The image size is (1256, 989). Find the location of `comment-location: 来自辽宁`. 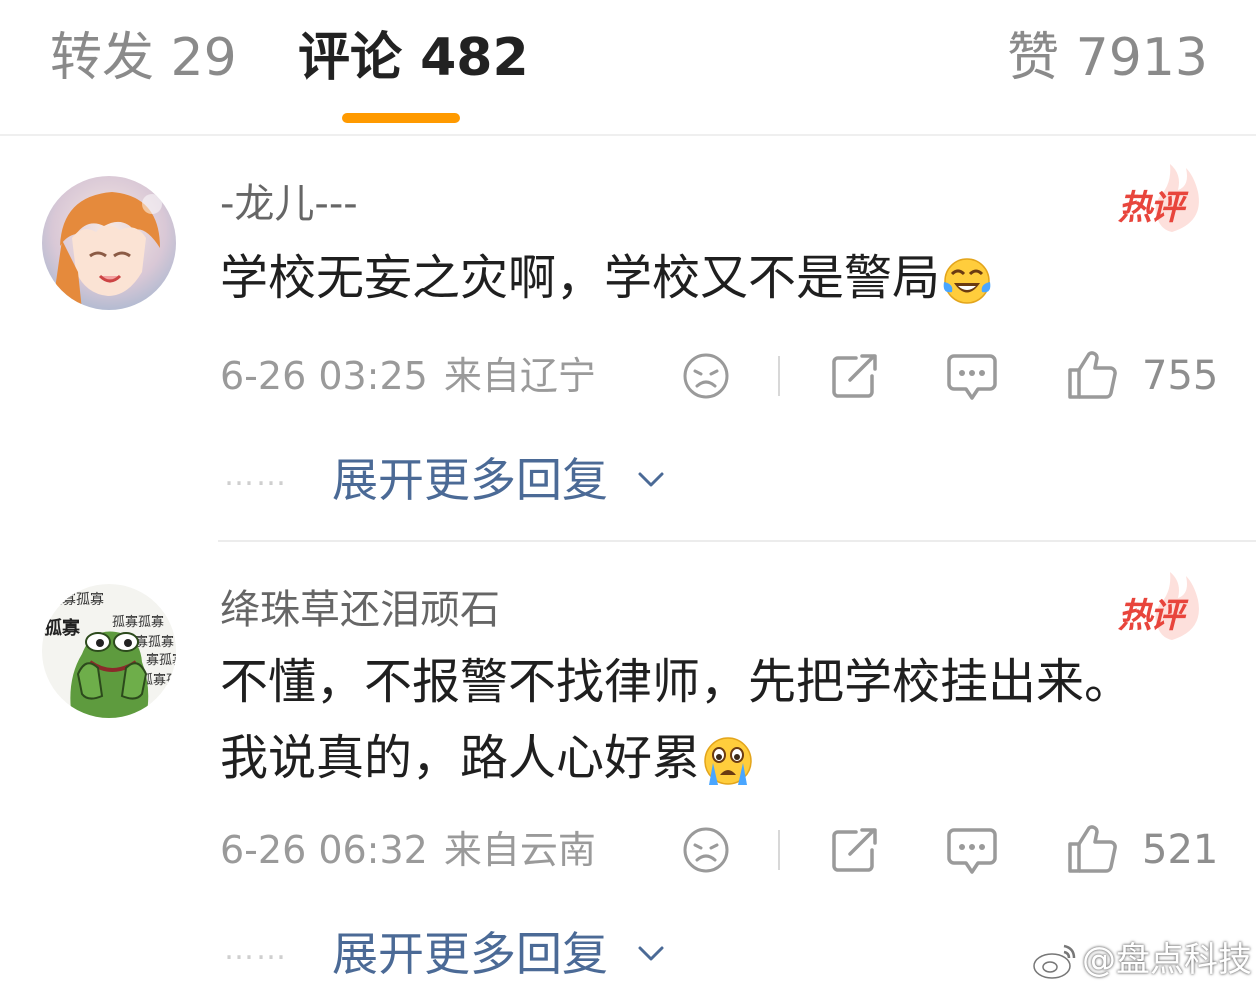

comment-location: 来自辽宁 is located at coordinates (519, 376).